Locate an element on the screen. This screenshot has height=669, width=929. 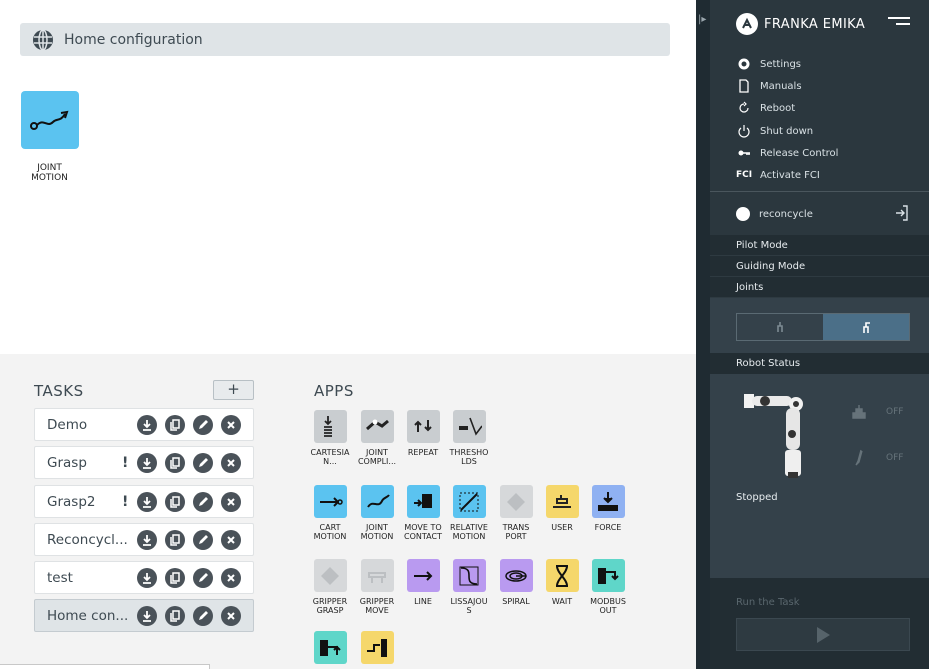
app-item: REPEAT is located at coordinates (423, 433).